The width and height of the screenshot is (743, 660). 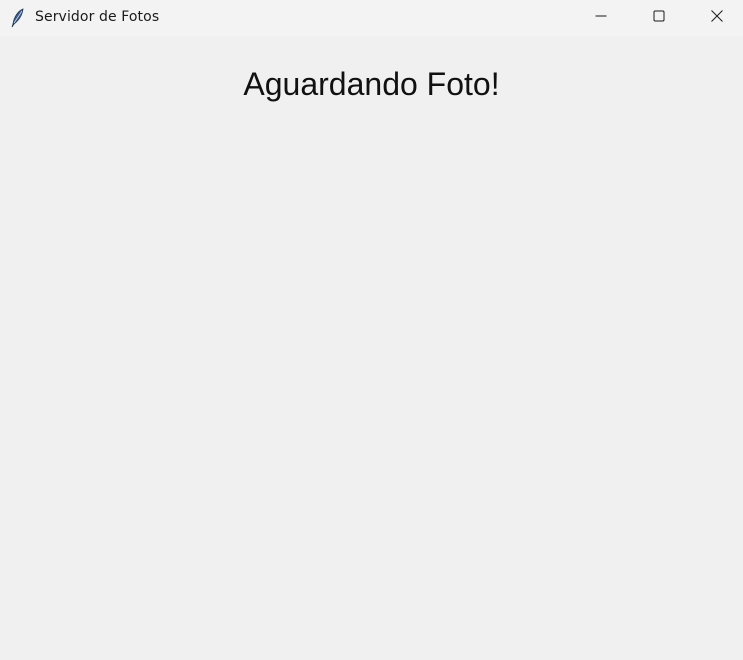 I want to click on status-label: Aguardando Foto!, so click(x=371, y=84).